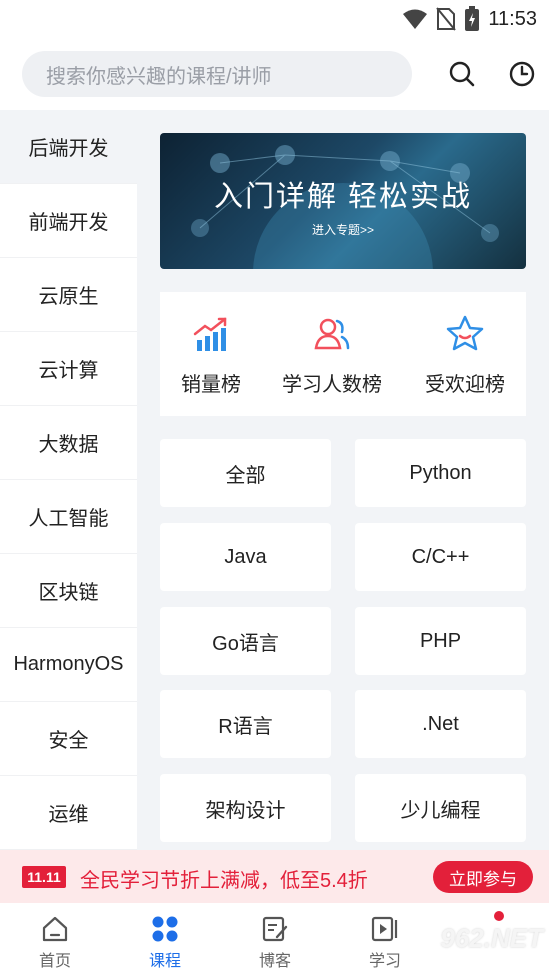 This screenshot has width=549, height=976. What do you see at coordinates (483, 877) in the screenshot?
I see `join-now-button: 立即参与` at bounding box center [483, 877].